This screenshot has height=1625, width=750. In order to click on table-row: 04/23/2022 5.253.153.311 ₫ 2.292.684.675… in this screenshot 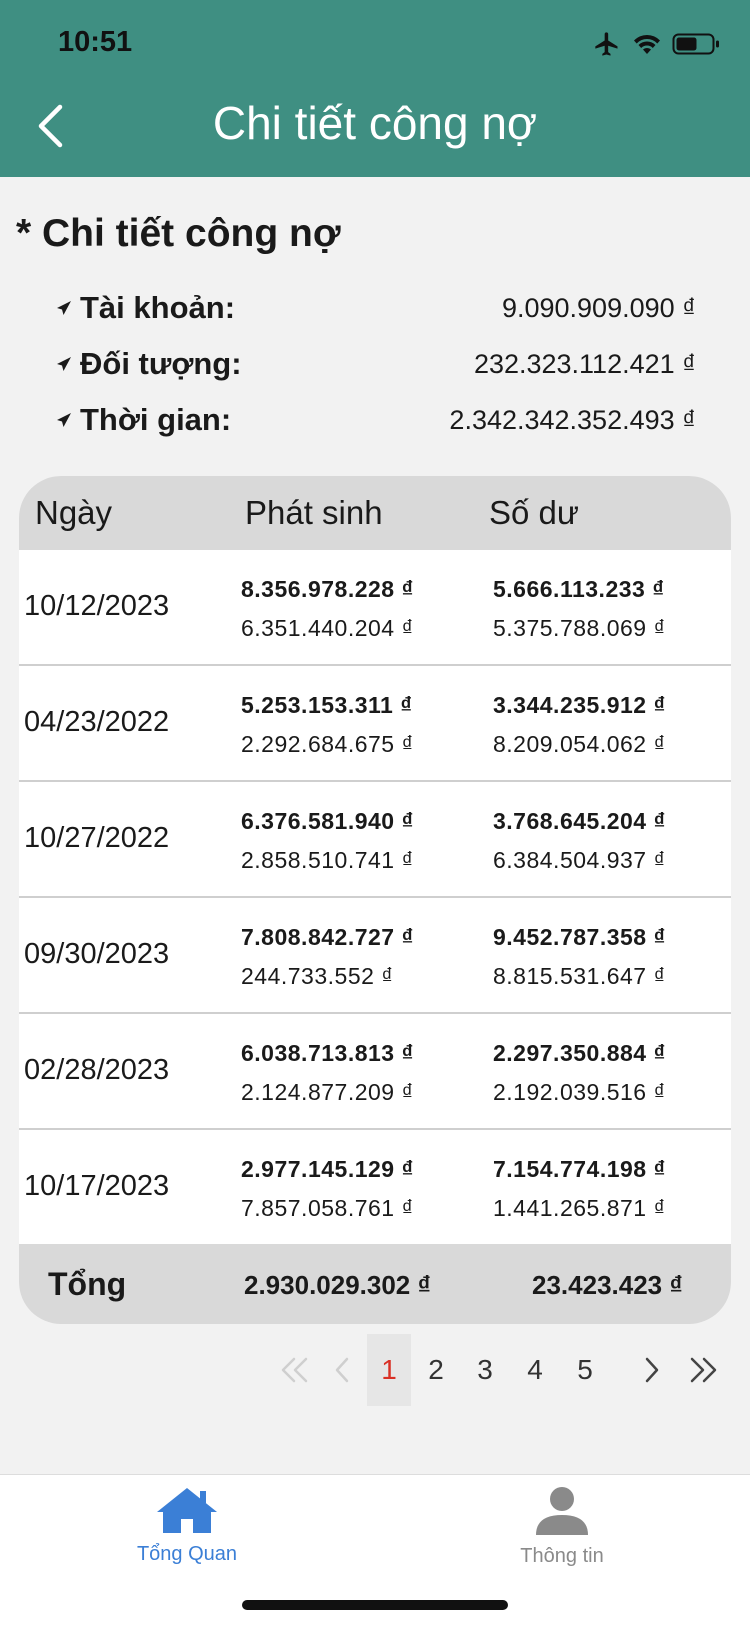, I will do `click(375, 724)`.